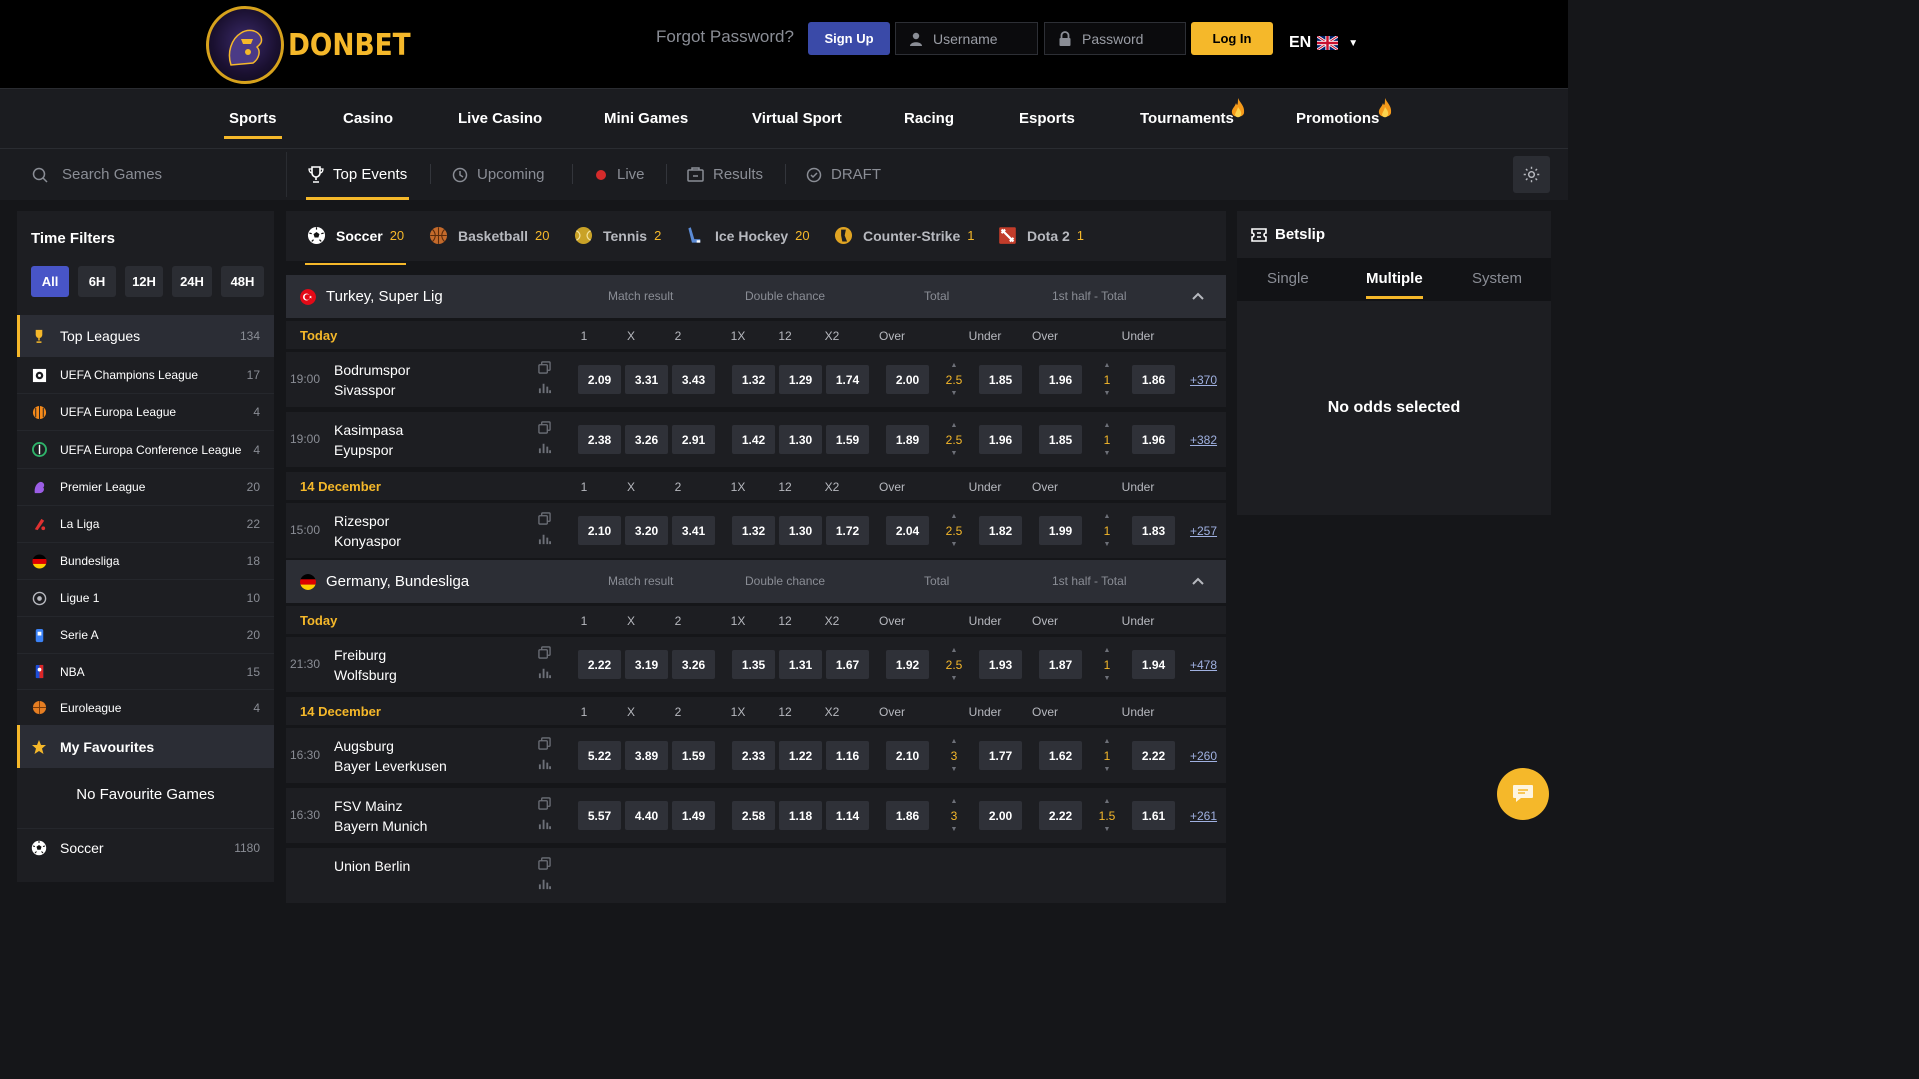 Image resolution: width=1919 pixels, height=1079 pixels. I want to click on forgot-password-link: Forgot Password?, so click(725, 37).